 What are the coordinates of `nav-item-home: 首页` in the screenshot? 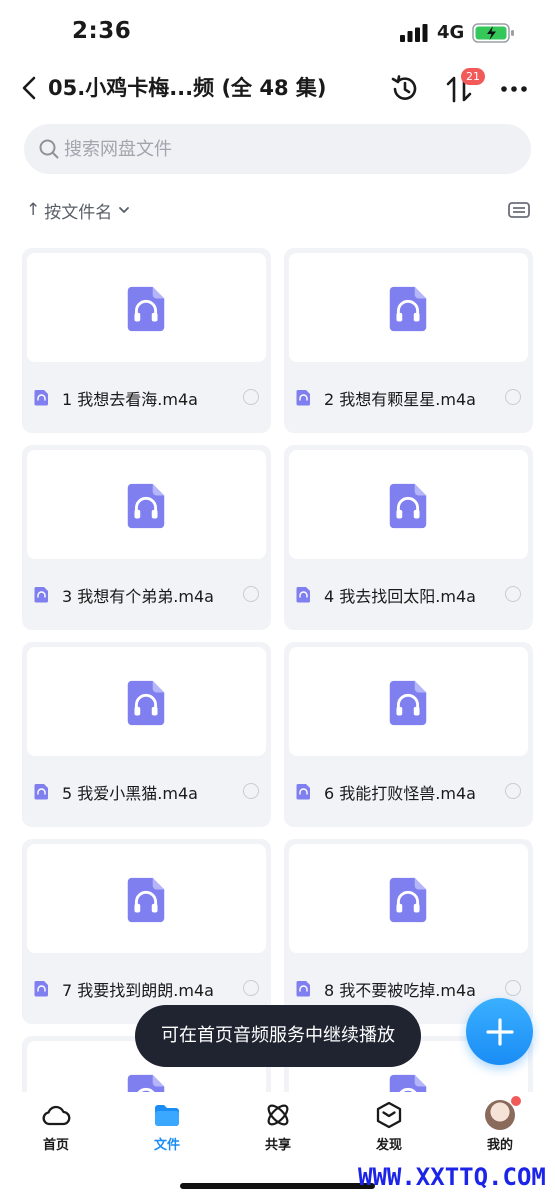 It's located at (56, 1130).